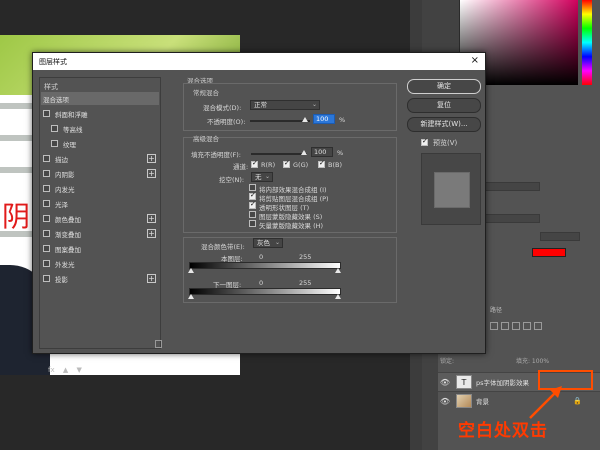 This screenshot has width=600, height=450. I want to click on reset-button: 复位, so click(444, 105).